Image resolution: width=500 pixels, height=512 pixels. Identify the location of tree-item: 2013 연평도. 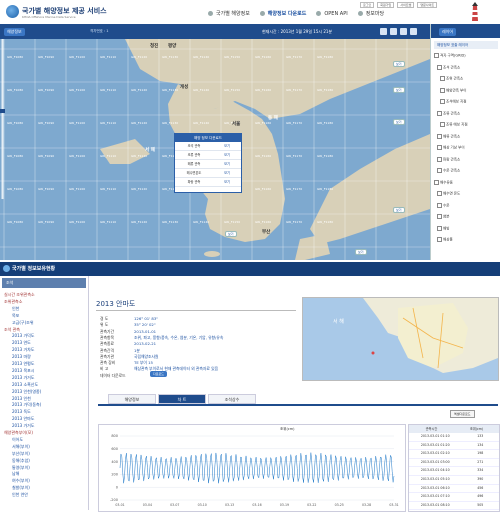
(23, 364).